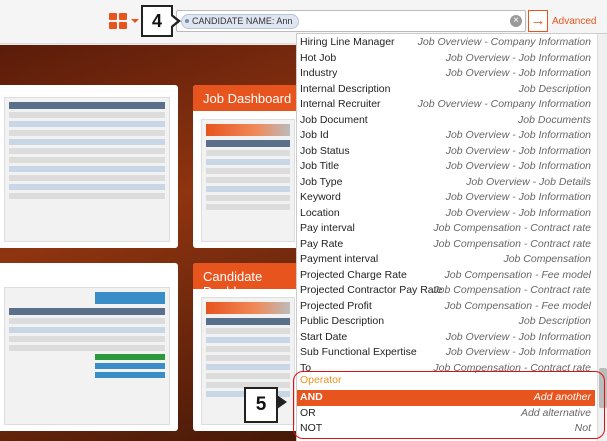 The height and width of the screenshot is (441, 607). Describe the element at coordinates (339, 259) in the screenshot. I see `field-option-label: Payment interval` at that location.